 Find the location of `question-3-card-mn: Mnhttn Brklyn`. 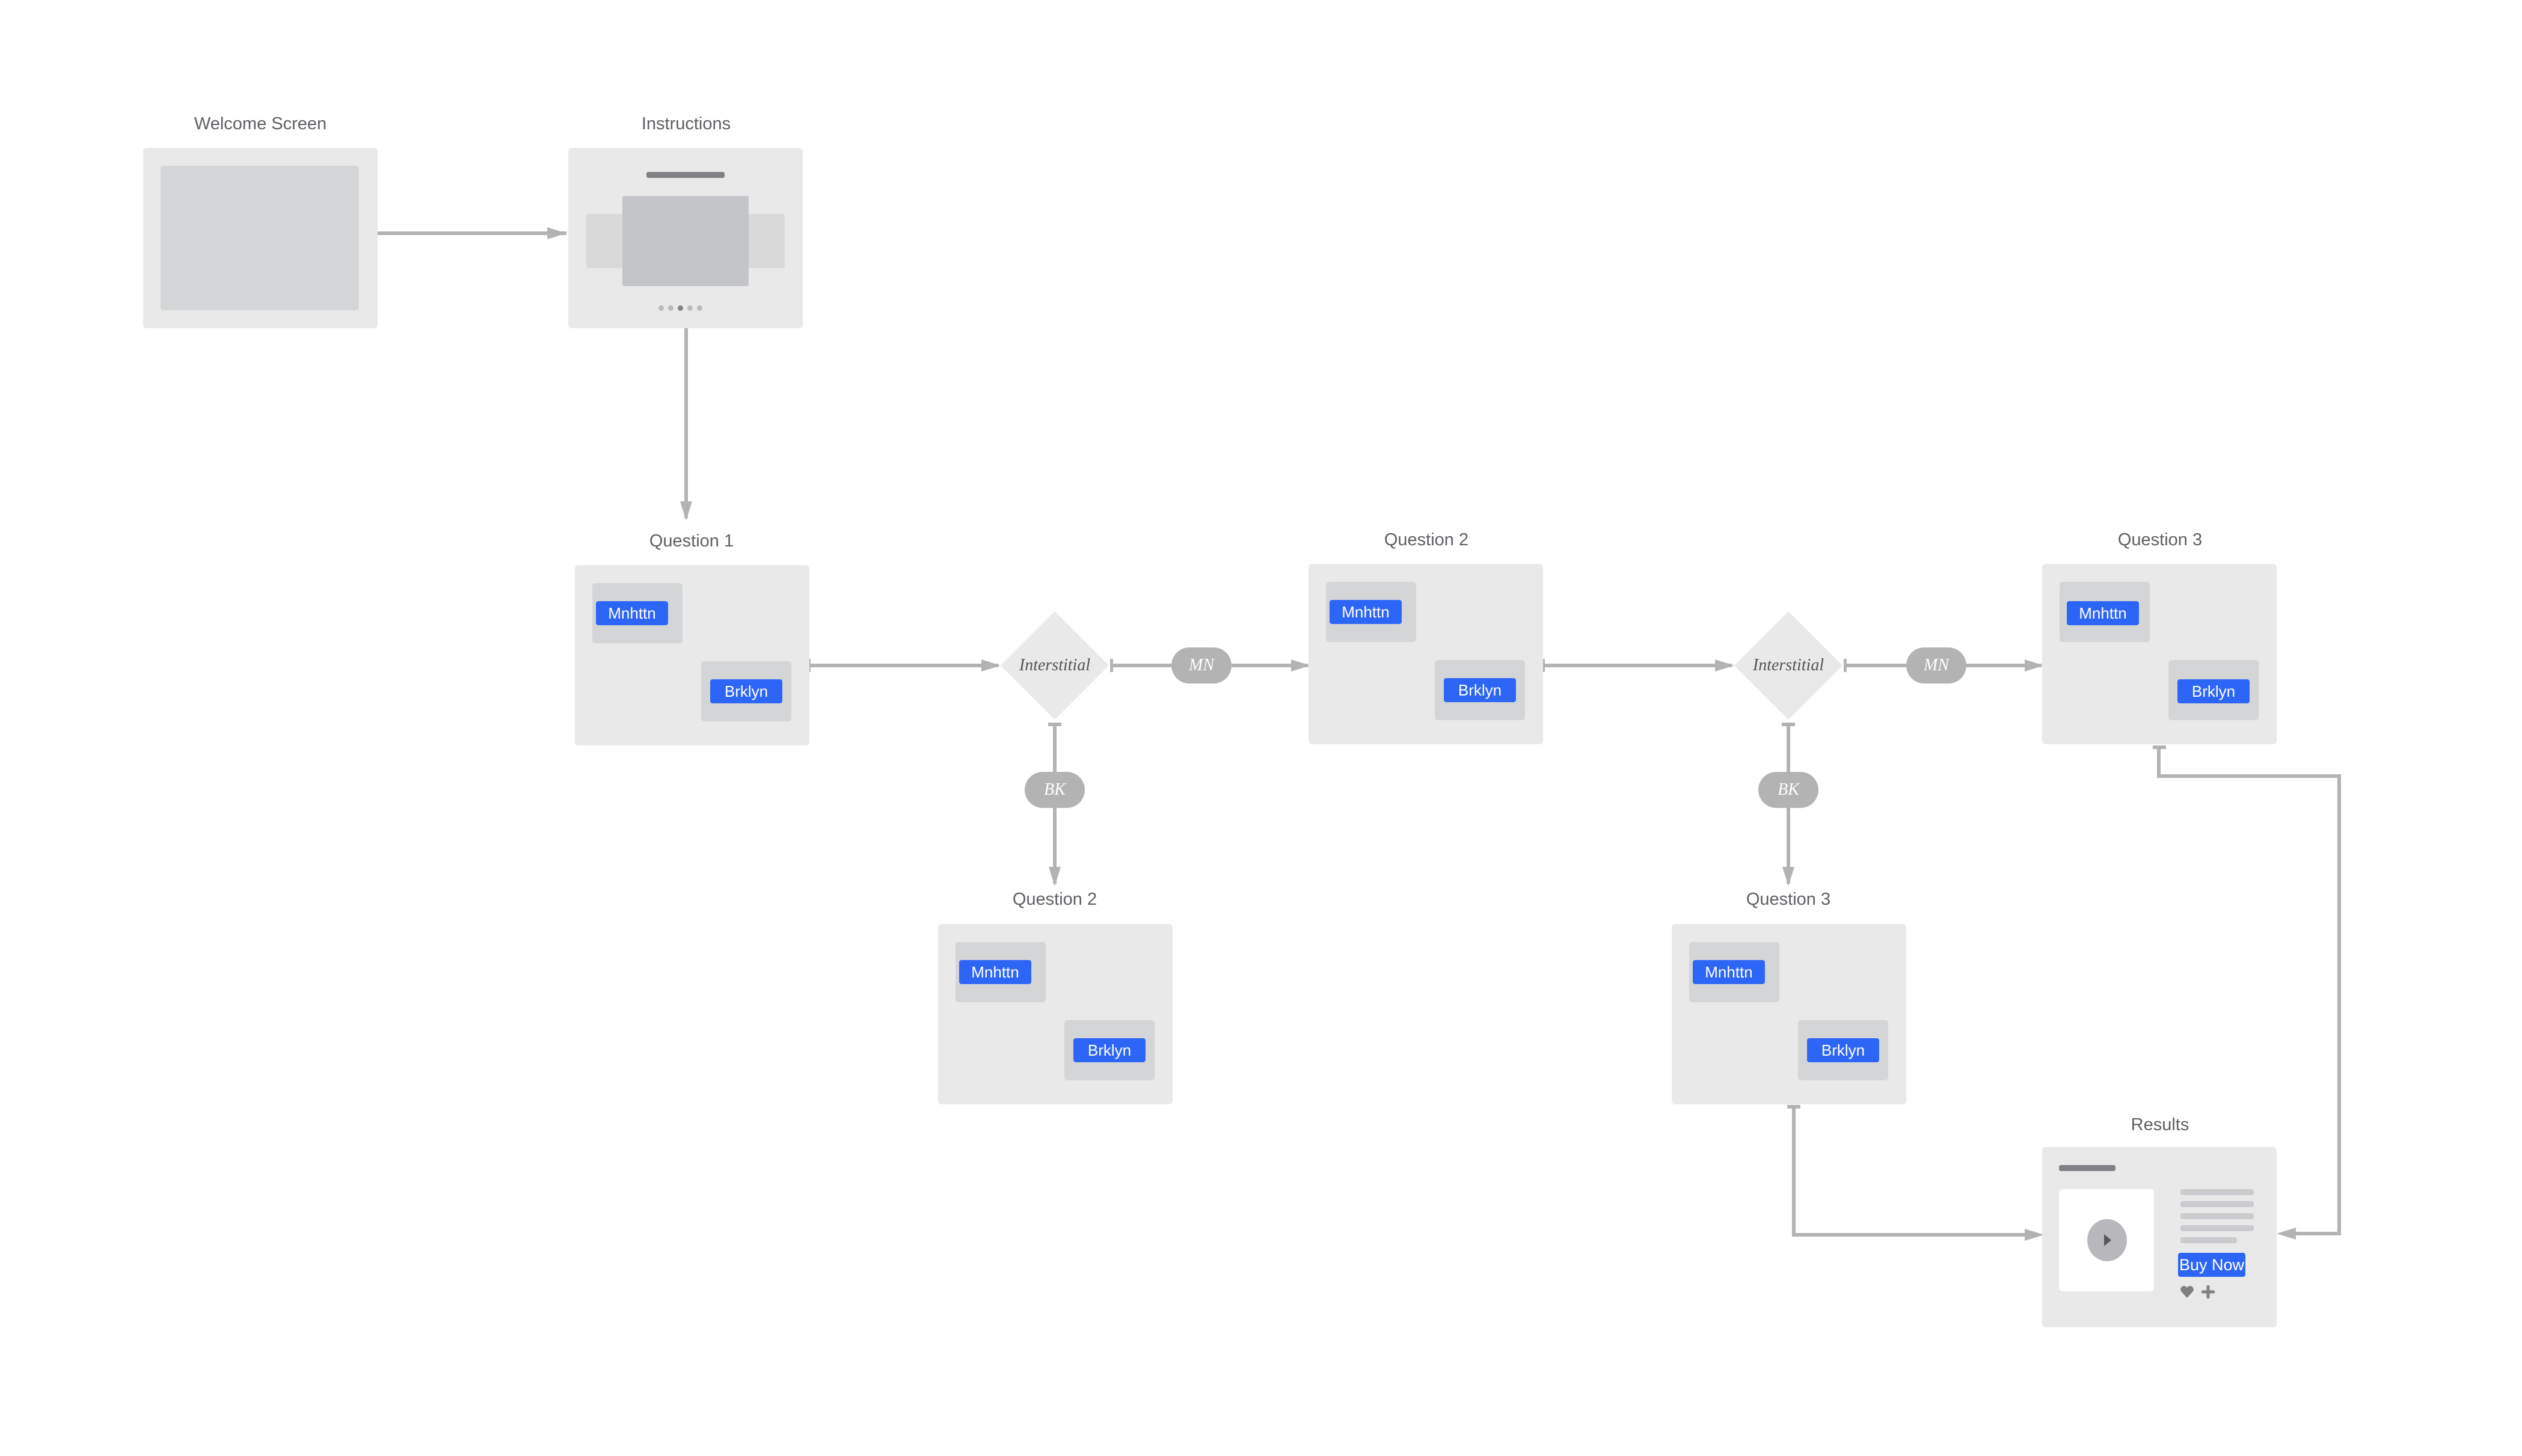

question-3-card-mn: Mnhttn Brklyn is located at coordinates (2159, 654).